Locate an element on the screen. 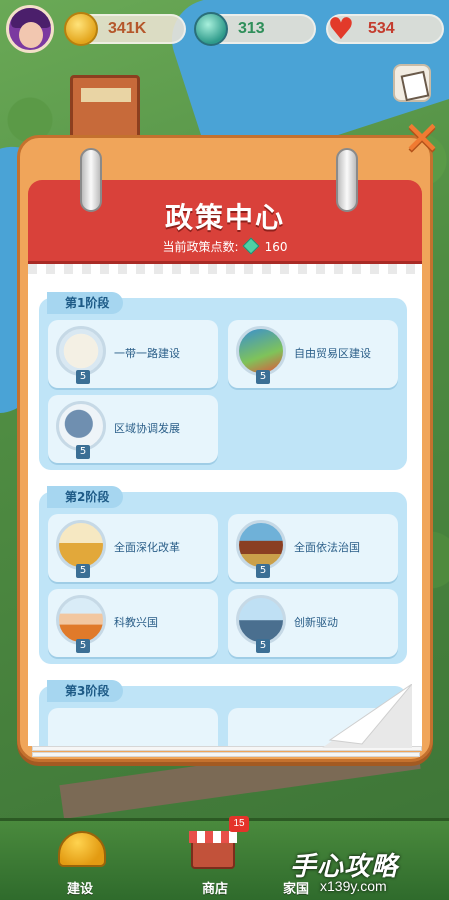 The width and height of the screenshot is (449, 900). trade-globe-icon is located at coordinates (261, 351).